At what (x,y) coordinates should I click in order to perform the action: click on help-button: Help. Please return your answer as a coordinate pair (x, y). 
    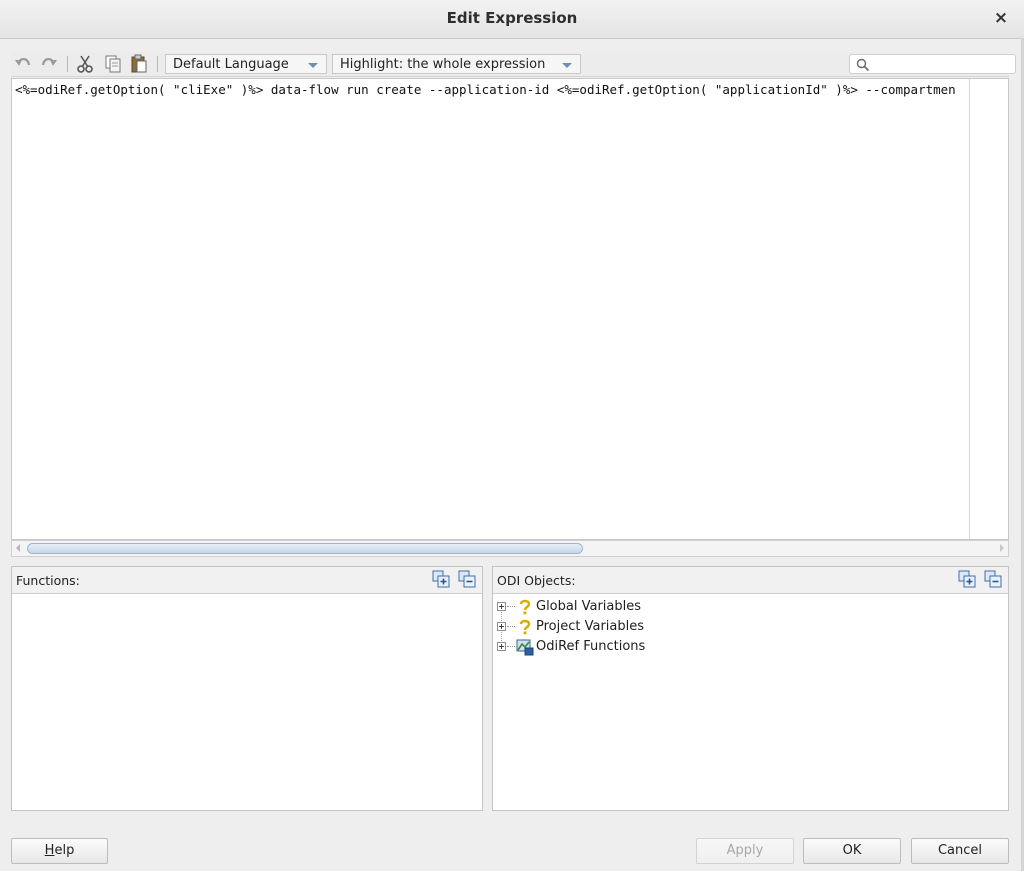
    Looking at the image, I should click on (59, 851).